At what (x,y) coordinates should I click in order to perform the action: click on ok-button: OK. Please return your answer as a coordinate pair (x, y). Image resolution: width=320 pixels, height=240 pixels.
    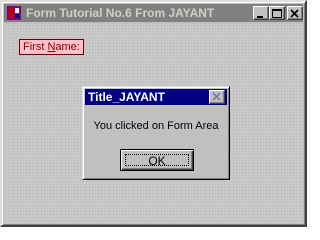
    Looking at the image, I should click on (157, 160).